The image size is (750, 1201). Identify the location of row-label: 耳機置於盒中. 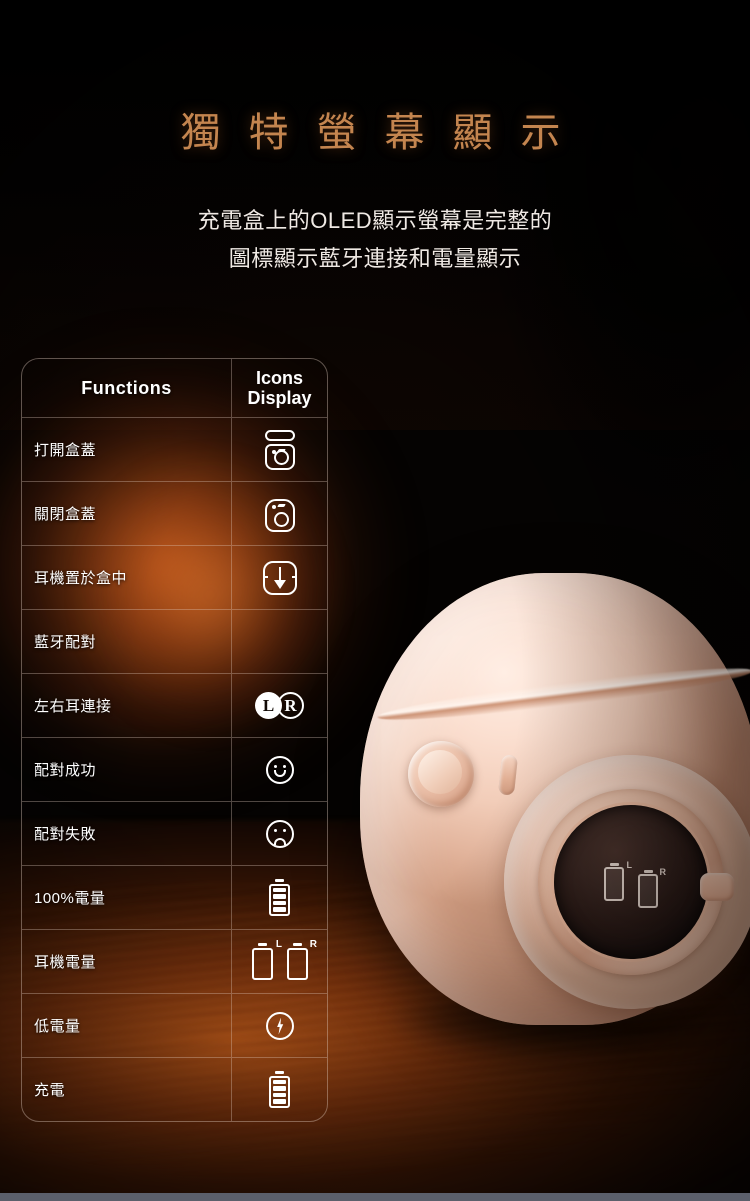
(127, 577).